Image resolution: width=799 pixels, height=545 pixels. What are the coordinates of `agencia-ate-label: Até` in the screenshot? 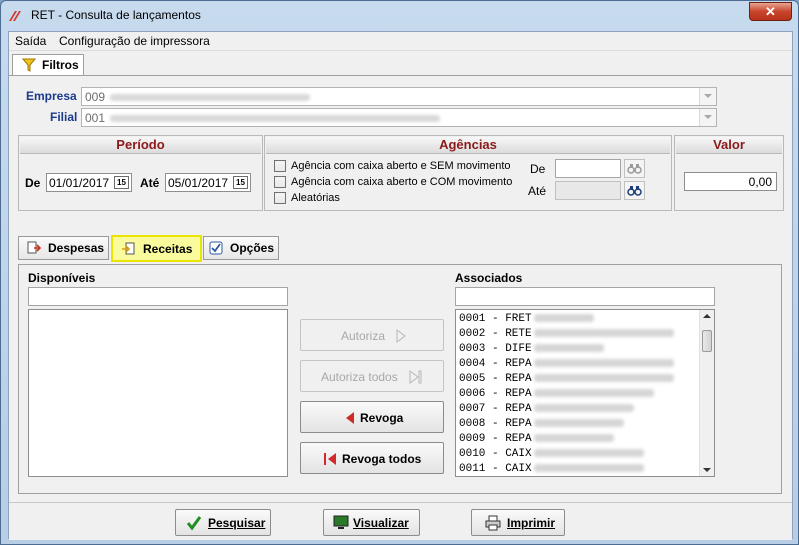 It's located at (537, 191).